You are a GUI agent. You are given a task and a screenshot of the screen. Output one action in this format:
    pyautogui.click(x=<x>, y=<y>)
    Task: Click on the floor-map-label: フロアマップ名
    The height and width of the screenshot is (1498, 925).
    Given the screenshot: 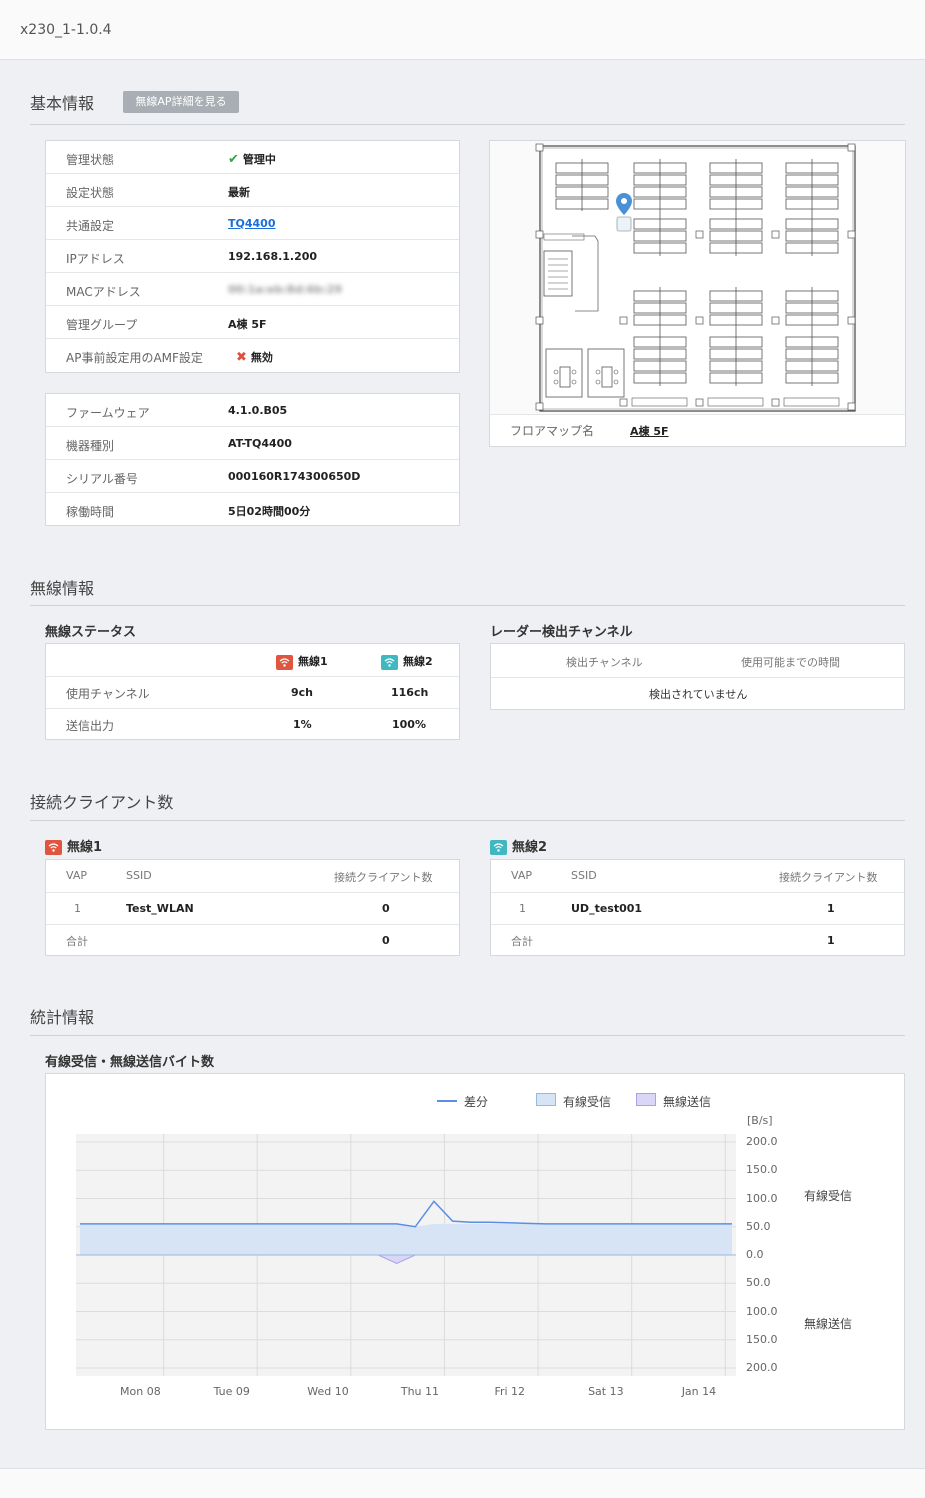 What is the action you would take?
    pyautogui.click(x=552, y=431)
    